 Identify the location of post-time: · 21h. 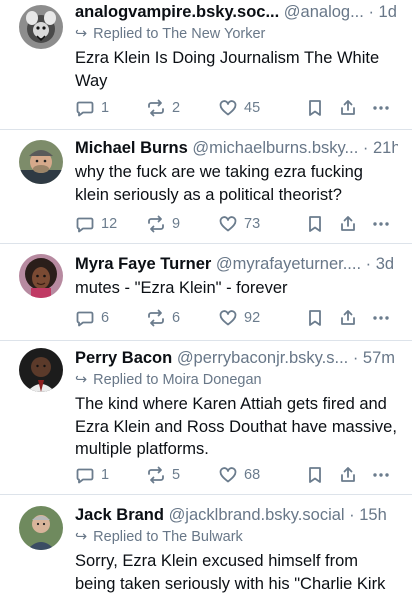
(380, 148).